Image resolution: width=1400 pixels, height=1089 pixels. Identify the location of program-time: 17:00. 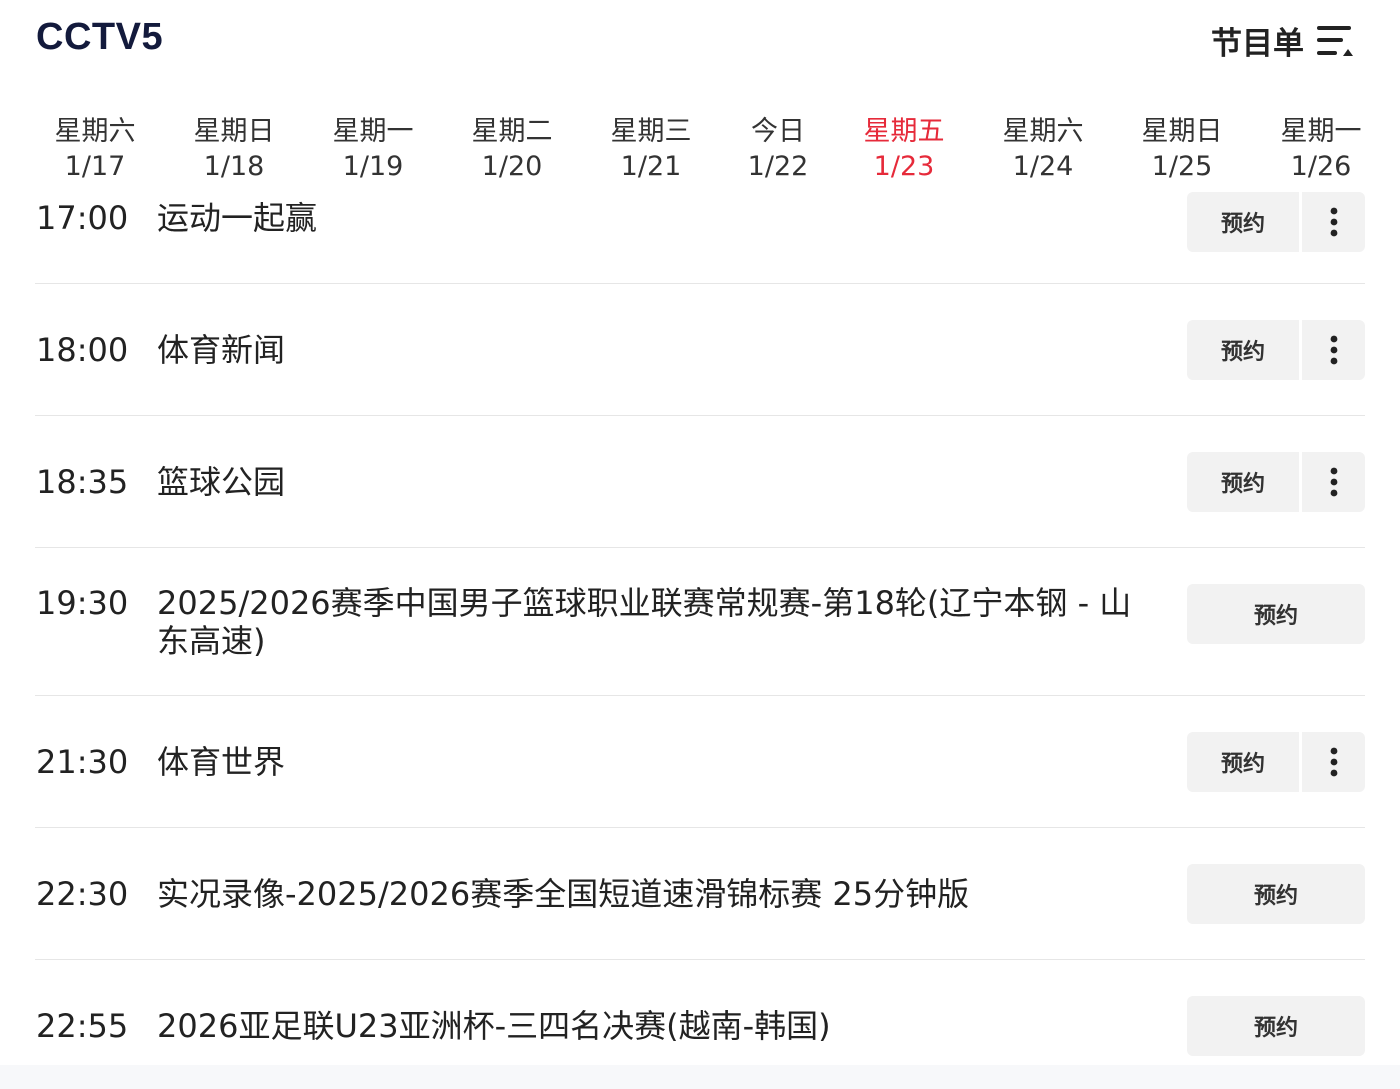
(82, 218).